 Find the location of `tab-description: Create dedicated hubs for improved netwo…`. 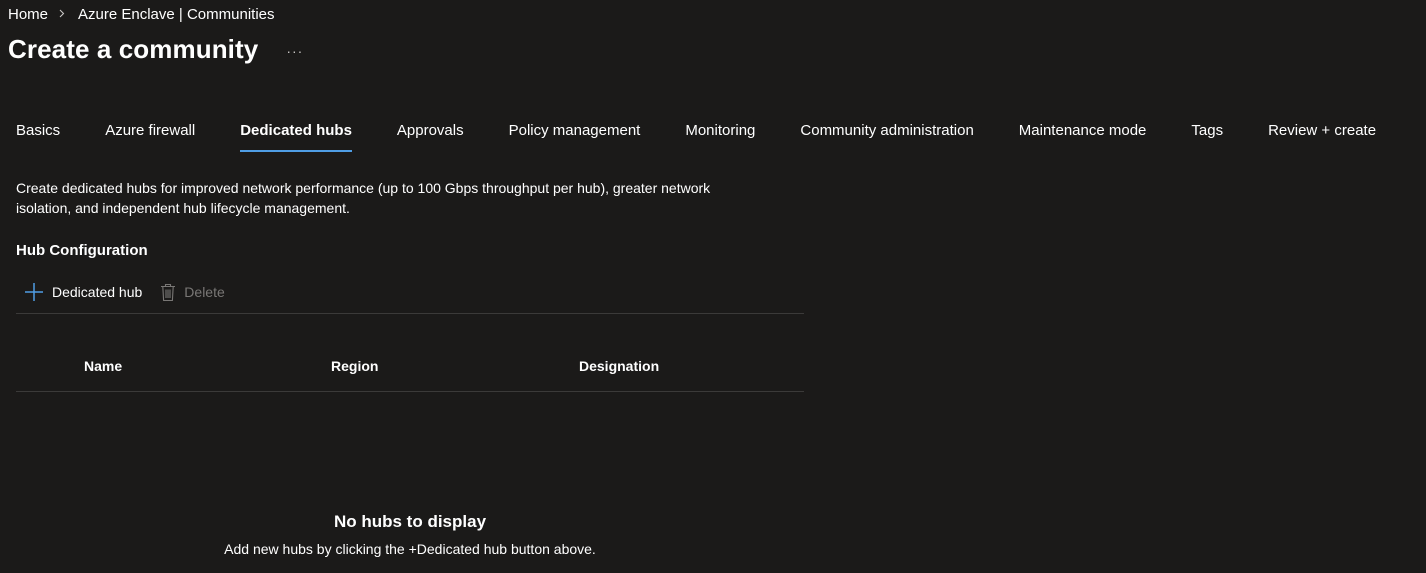

tab-description: Create dedicated hubs for improved netwo… is located at coordinates (396, 198).